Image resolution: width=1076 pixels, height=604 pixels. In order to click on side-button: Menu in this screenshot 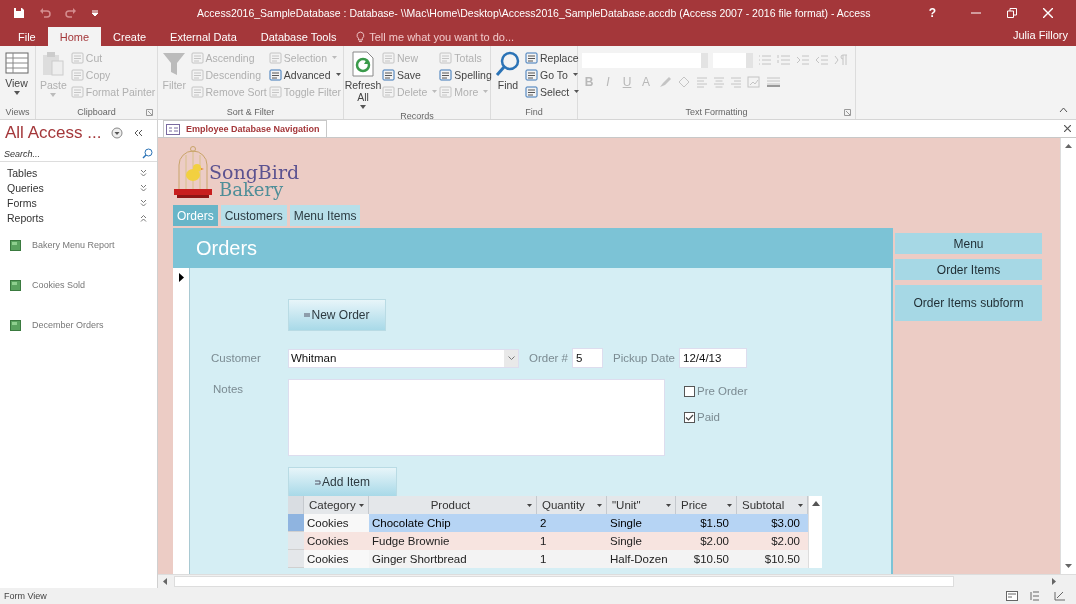, I will do `click(968, 243)`.